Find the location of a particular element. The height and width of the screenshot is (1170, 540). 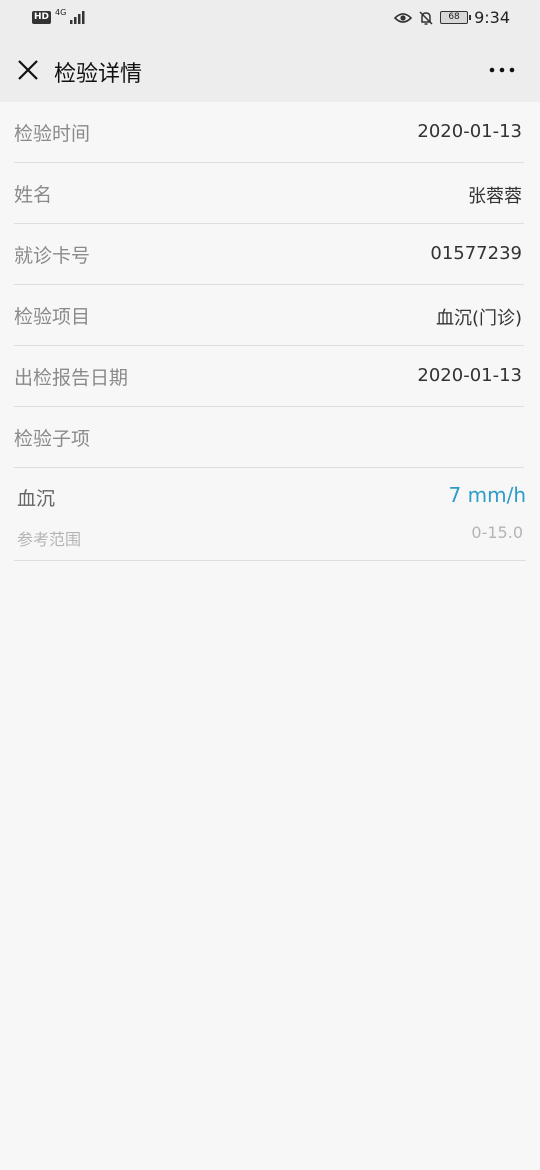

close-icon is located at coordinates (28, 70).